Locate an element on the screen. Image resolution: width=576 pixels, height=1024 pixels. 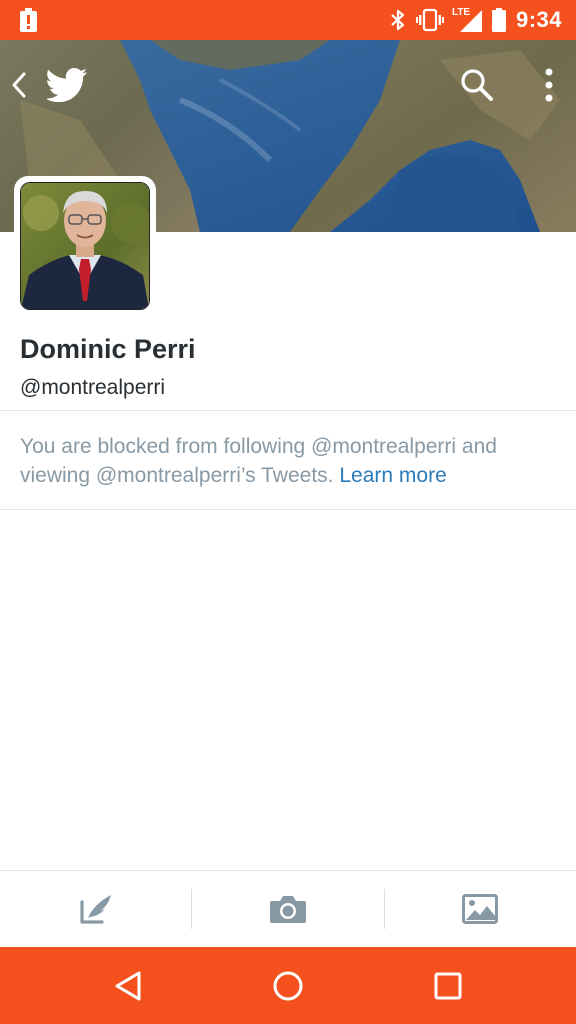
system-nav-bar is located at coordinates (288, 985).